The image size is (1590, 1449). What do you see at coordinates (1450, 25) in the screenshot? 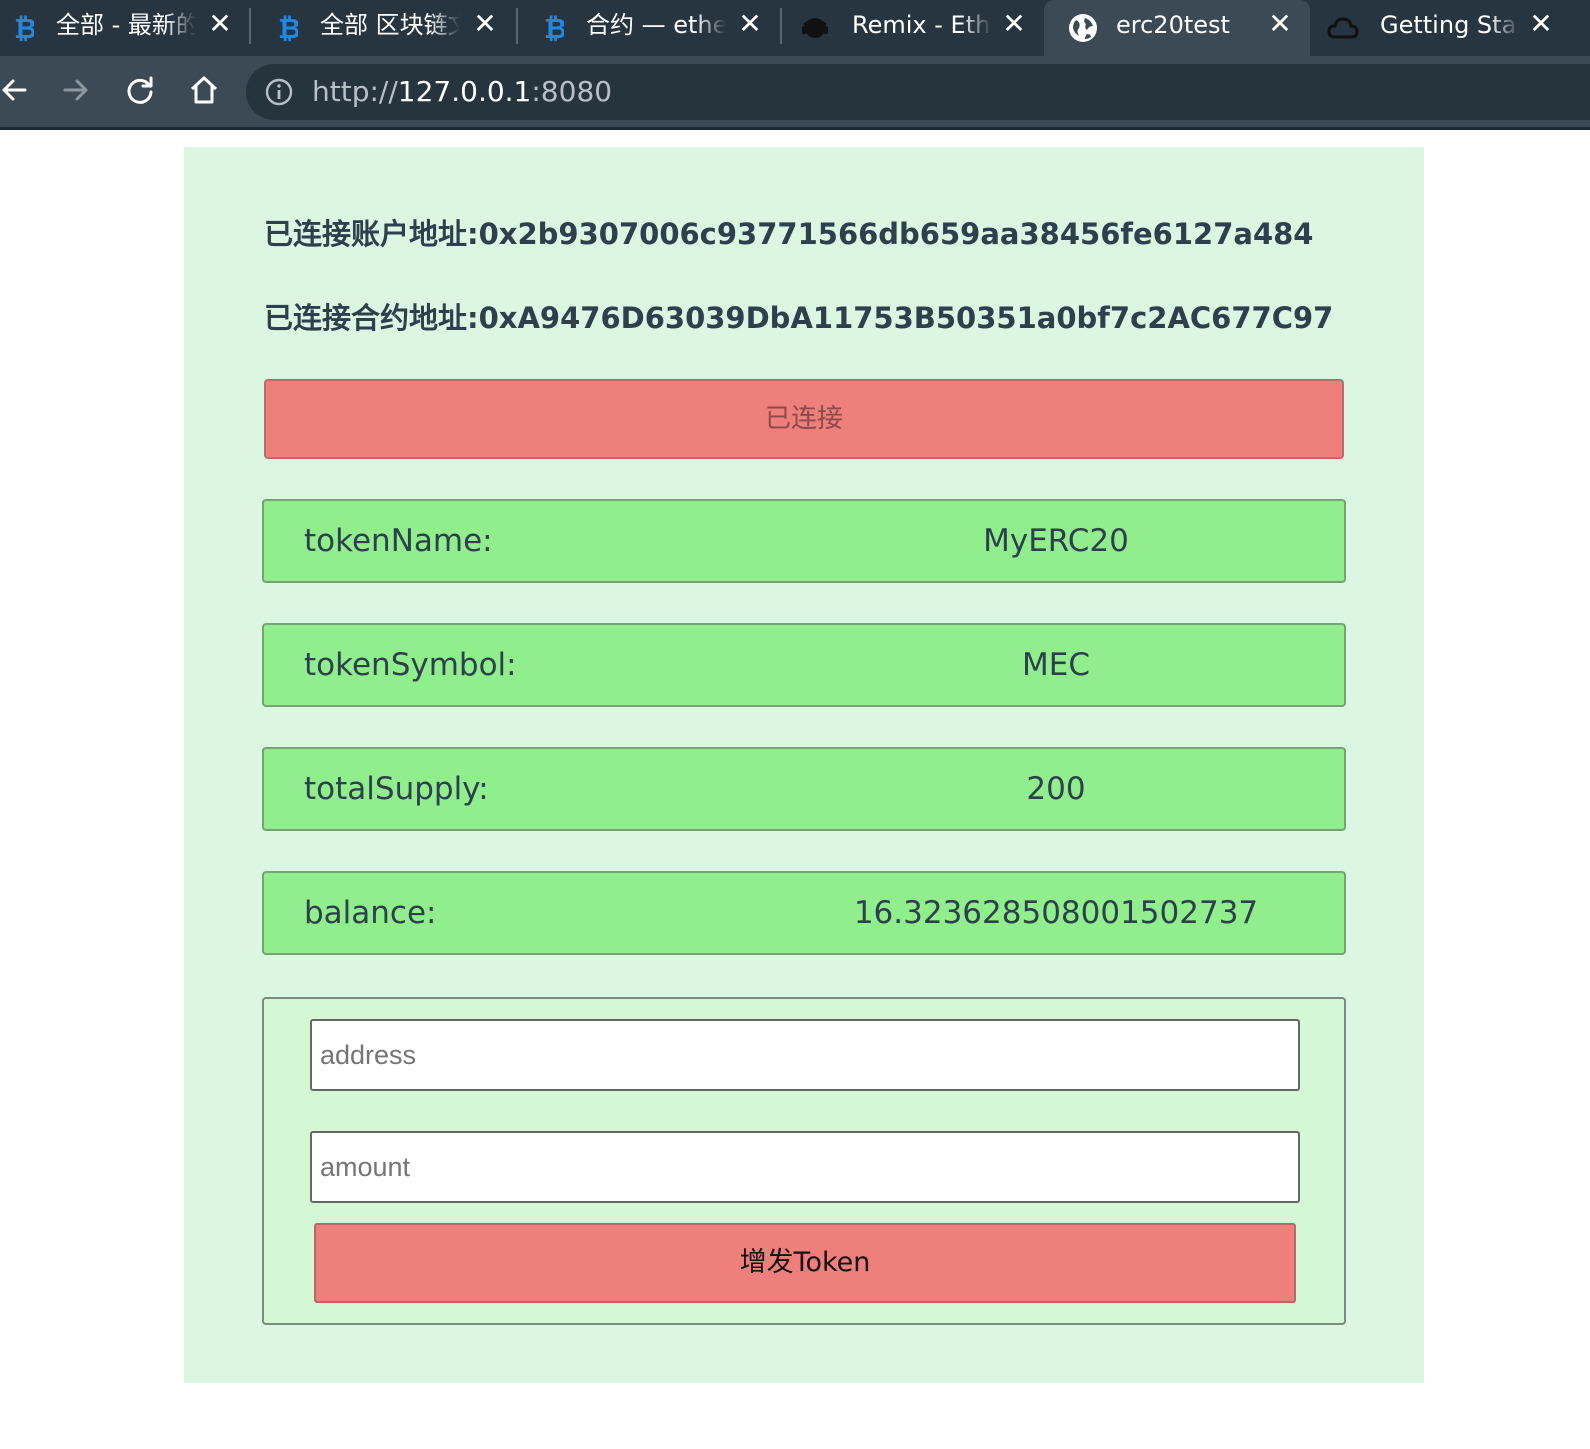
I see `tab-title: Getting Star` at bounding box center [1450, 25].